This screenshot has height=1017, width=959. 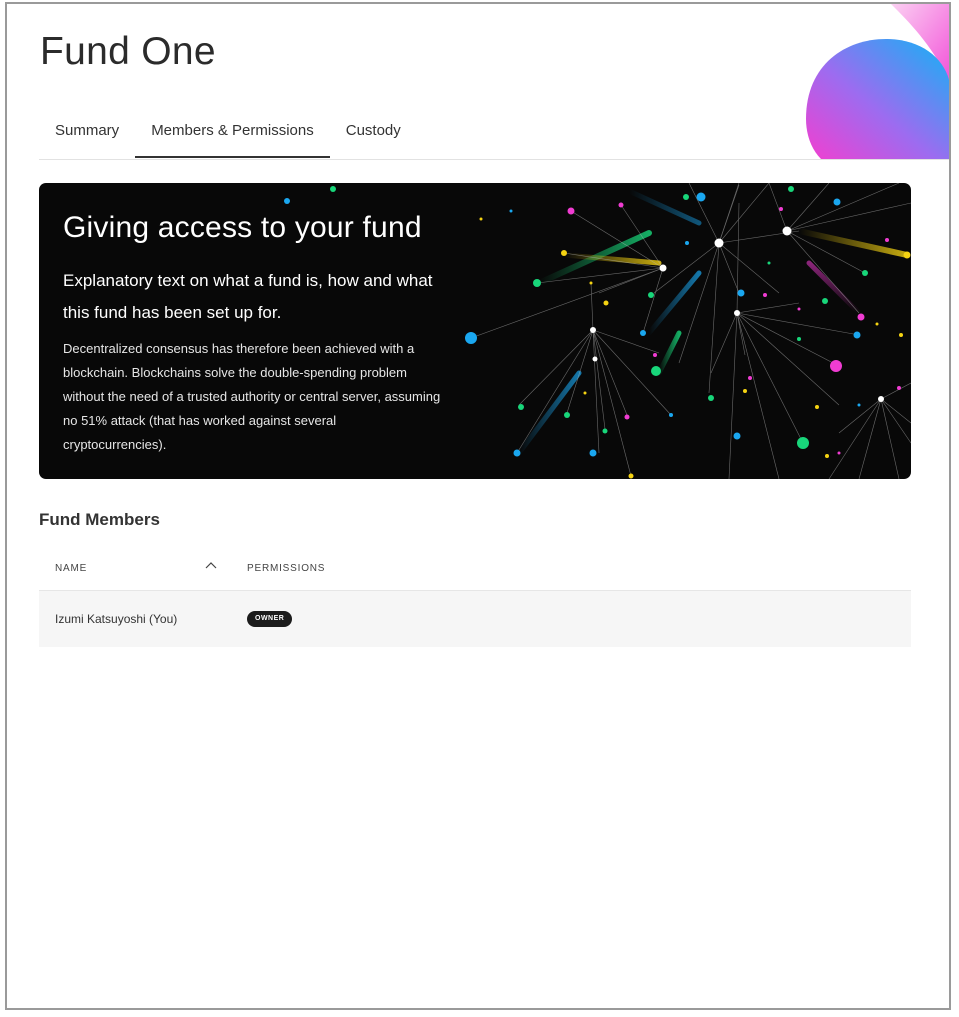 What do you see at coordinates (211, 566) in the screenshot?
I see `chevron-up-icon` at bounding box center [211, 566].